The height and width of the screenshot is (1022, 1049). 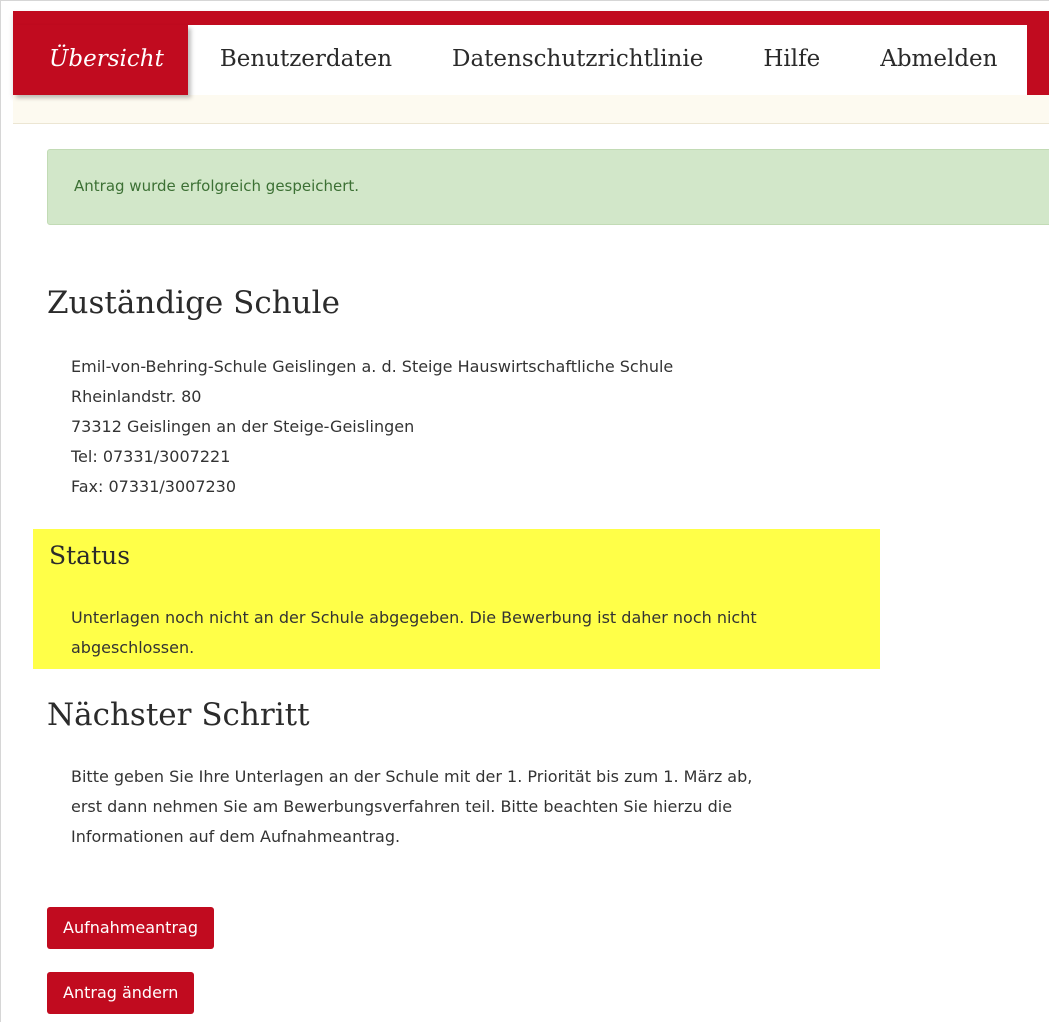 I want to click on success-alert-message: Antrag wurde erfolgreich gespeichert., so click(x=217, y=186).